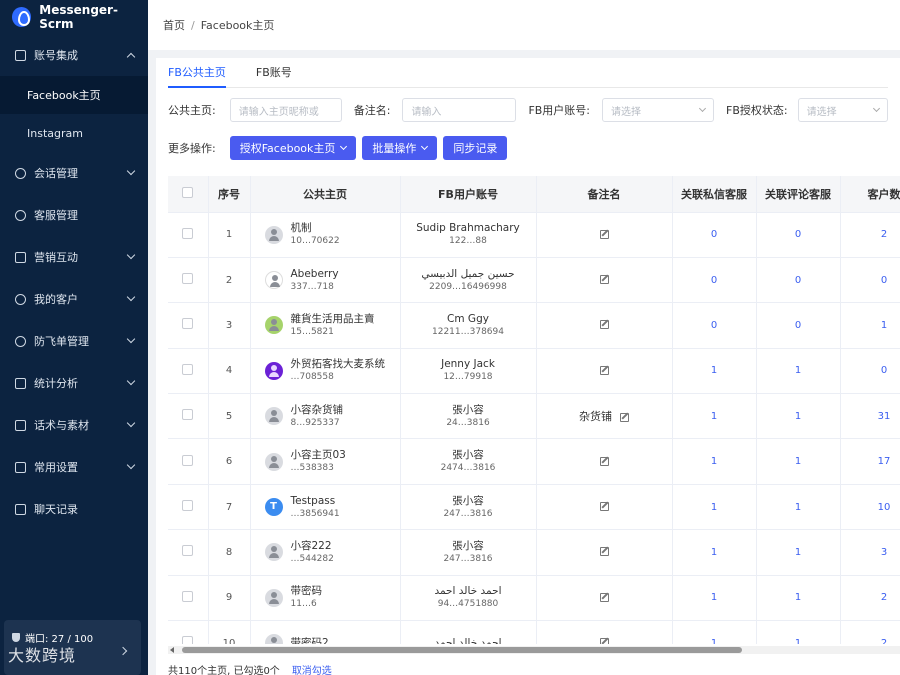  What do you see at coordinates (274, 73) in the screenshot?
I see `tab-fb-account: FB账号` at bounding box center [274, 73].